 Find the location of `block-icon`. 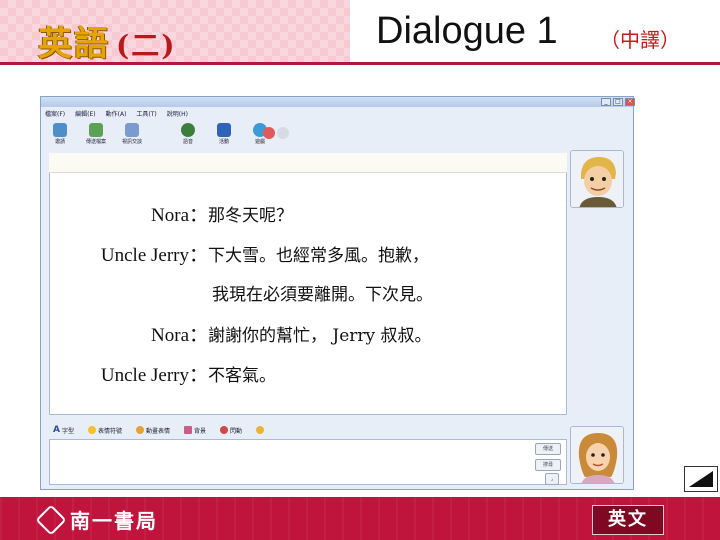

block-icon is located at coordinates (269, 133).